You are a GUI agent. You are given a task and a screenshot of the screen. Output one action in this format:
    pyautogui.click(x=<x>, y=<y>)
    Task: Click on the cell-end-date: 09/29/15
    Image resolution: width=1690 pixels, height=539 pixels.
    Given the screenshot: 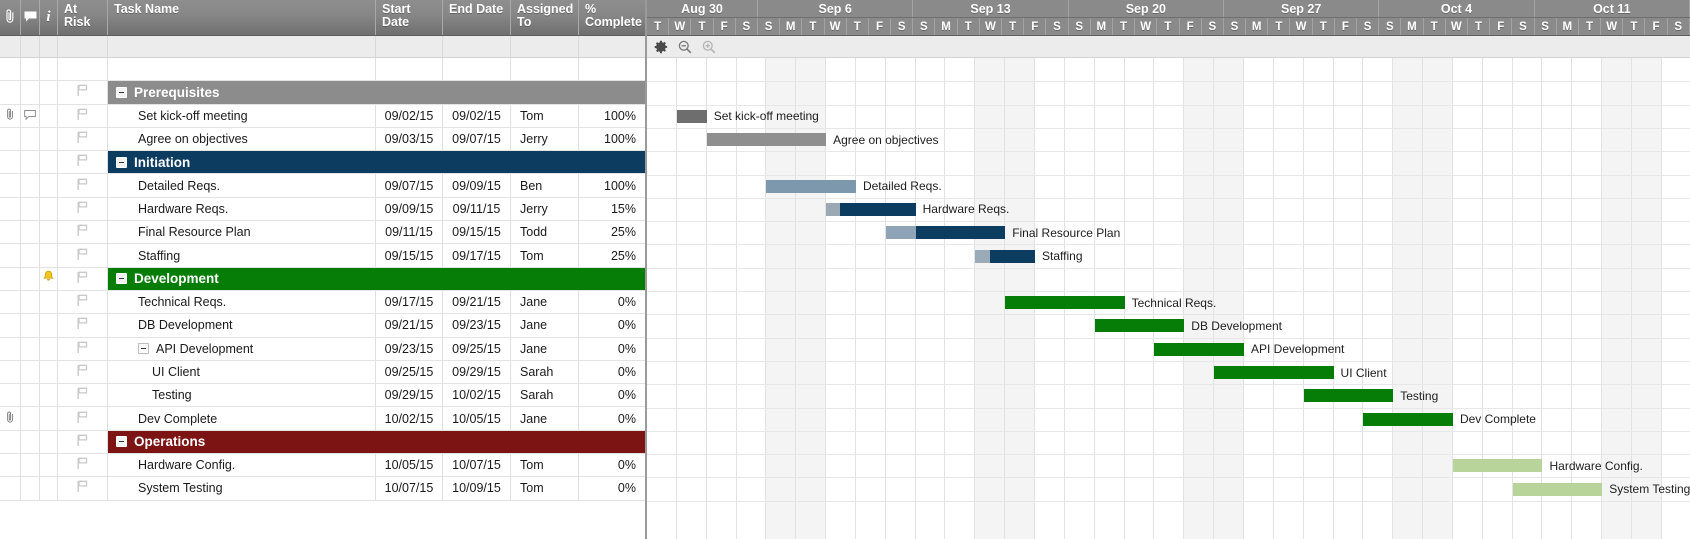 What is the action you would take?
    pyautogui.click(x=477, y=372)
    